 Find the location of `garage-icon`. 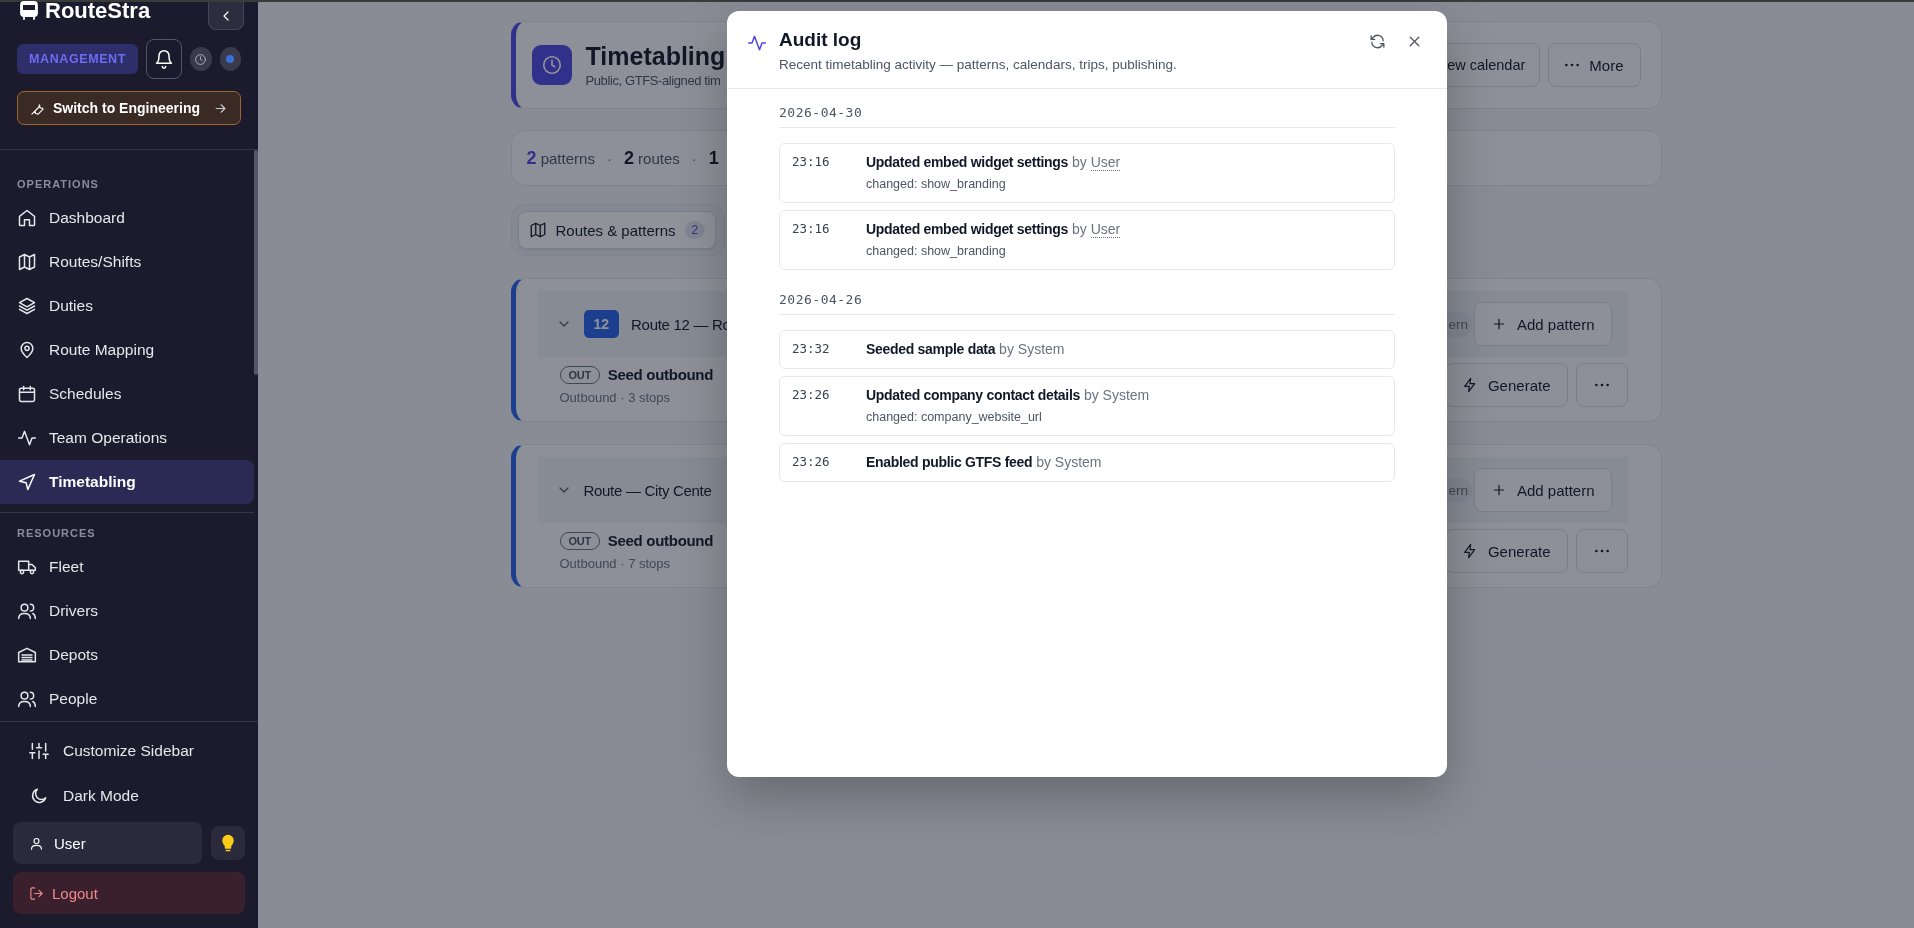

garage-icon is located at coordinates (27, 655).